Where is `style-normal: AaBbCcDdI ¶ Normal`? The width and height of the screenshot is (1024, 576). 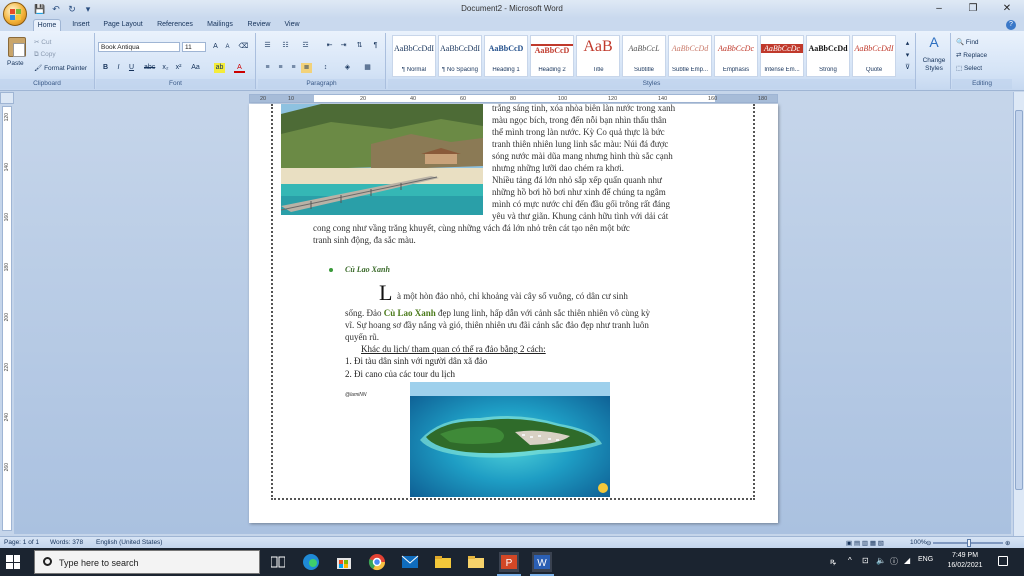 style-normal: AaBbCcDdI ¶ Normal is located at coordinates (414, 56).